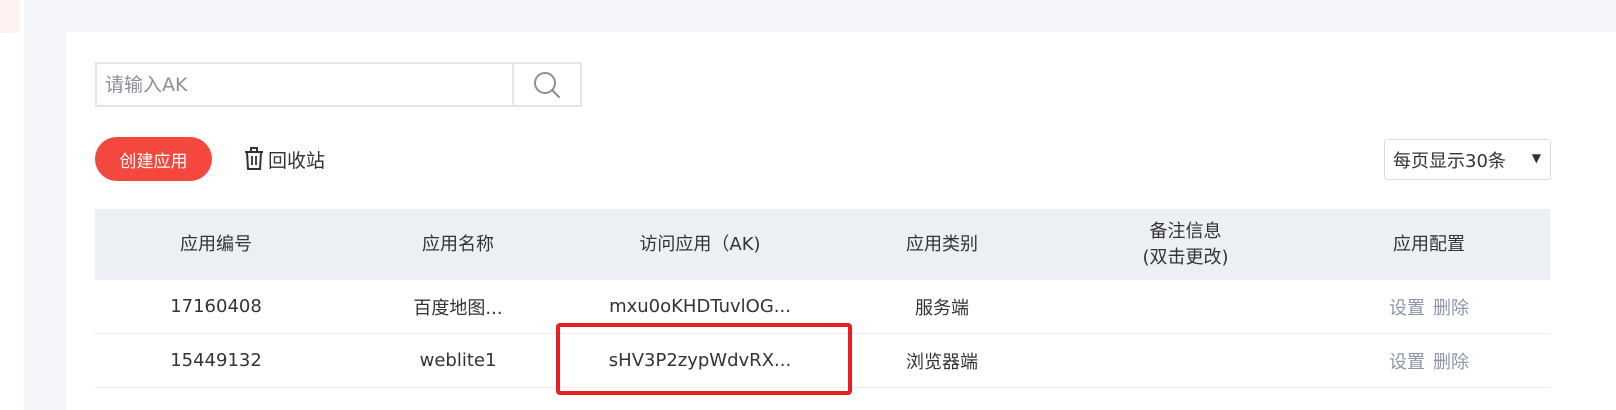 The width and height of the screenshot is (1616, 410). Describe the element at coordinates (216, 244) in the screenshot. I see `col-header-app-id: 应用编号` at that location.